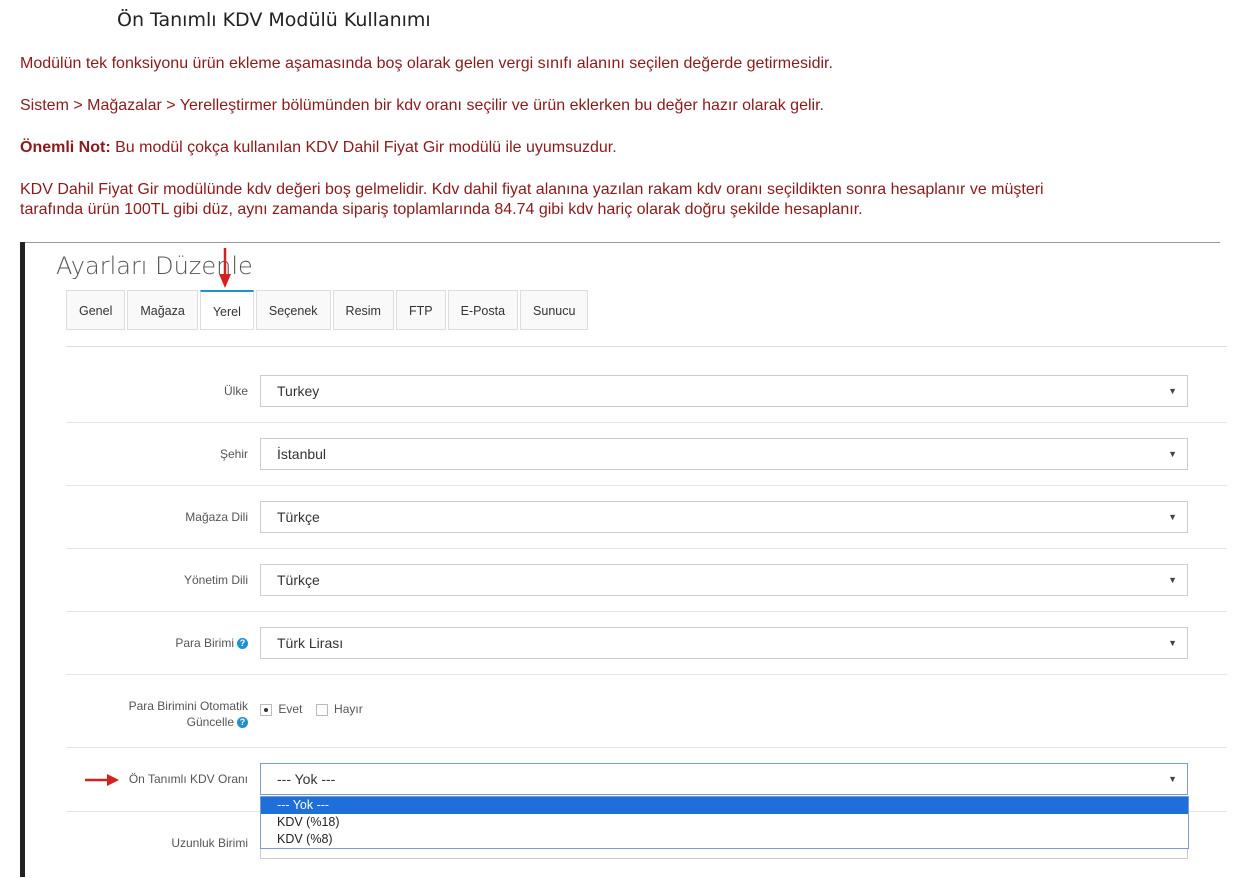  I want to click on store-language-label: Mağaza Dili, so click(216, 517).